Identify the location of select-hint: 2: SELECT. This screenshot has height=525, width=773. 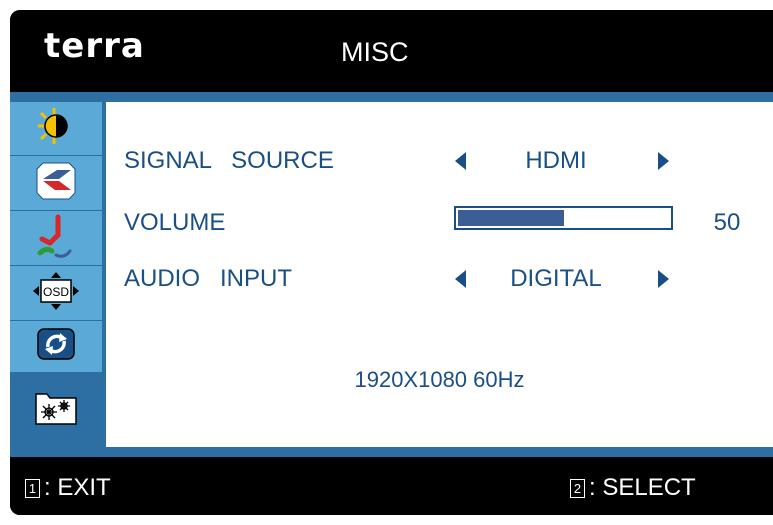
(633, 488).